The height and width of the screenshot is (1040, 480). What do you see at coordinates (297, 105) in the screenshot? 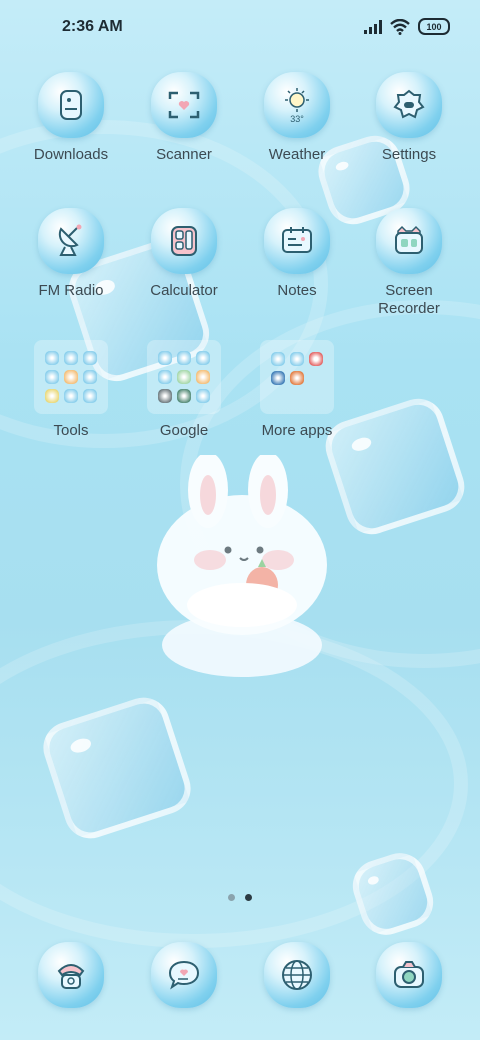
I see `weather-icon: 33°` at bounding box center [297, 105].